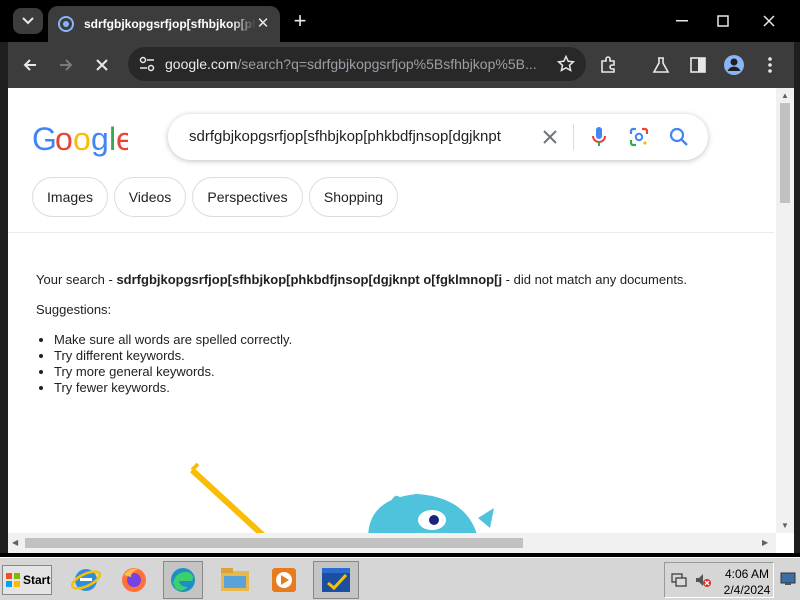  I want to click on start-label: Start, so click(37, 580).